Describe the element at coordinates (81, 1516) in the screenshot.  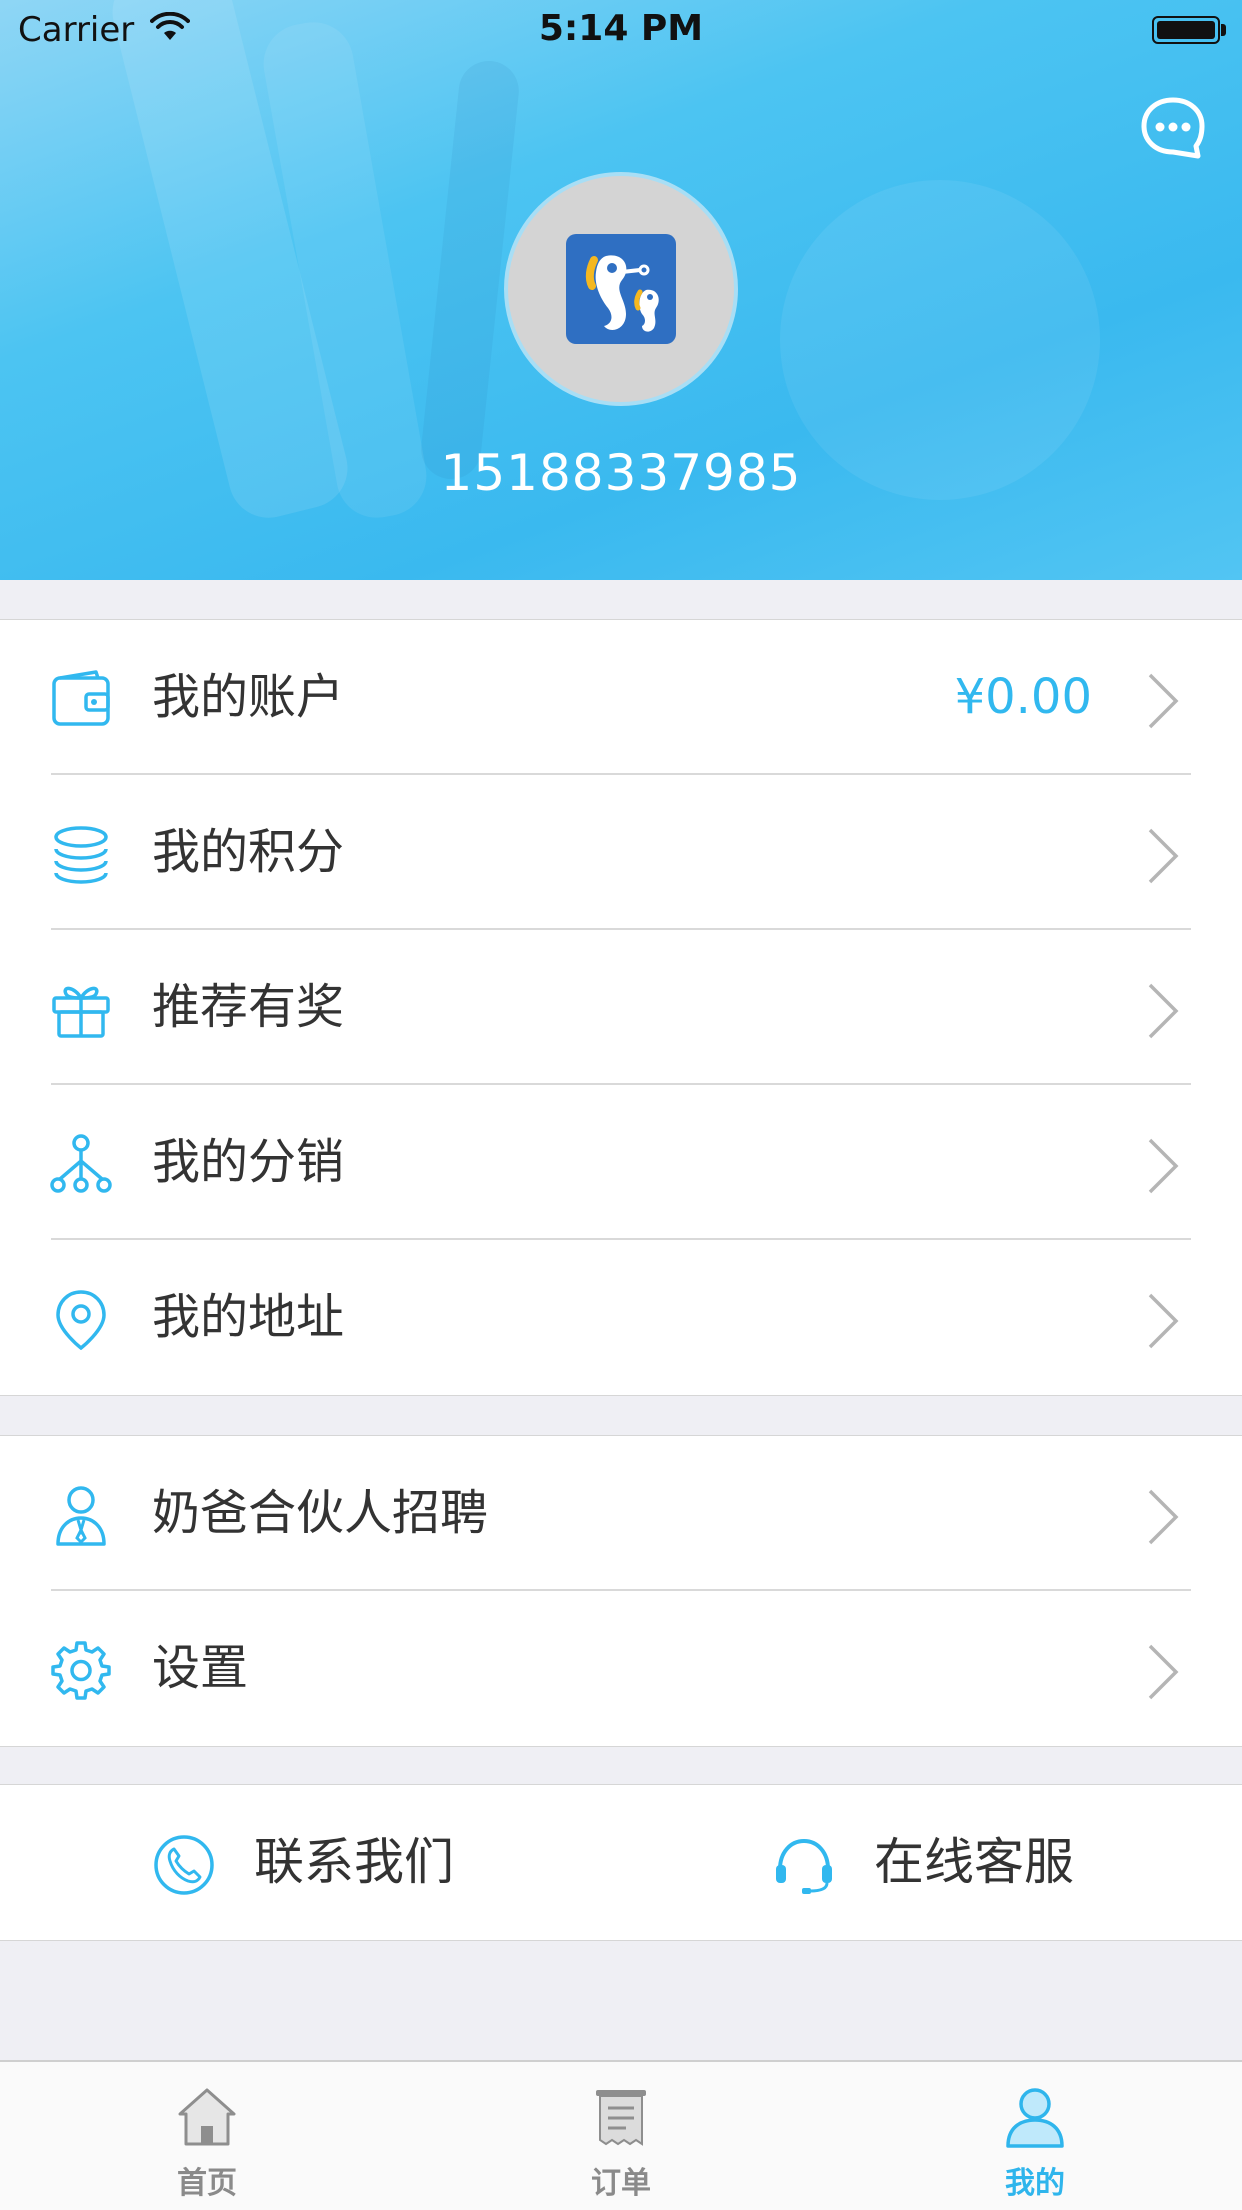
I see `partner-icon` at that location.